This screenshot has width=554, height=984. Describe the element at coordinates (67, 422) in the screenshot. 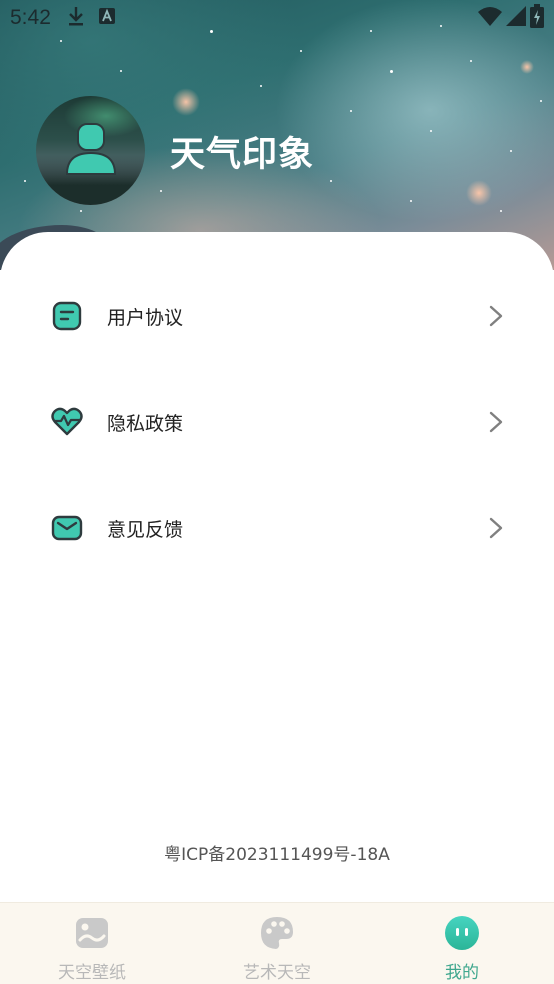

I see `heart-pulse-icon` at that location.